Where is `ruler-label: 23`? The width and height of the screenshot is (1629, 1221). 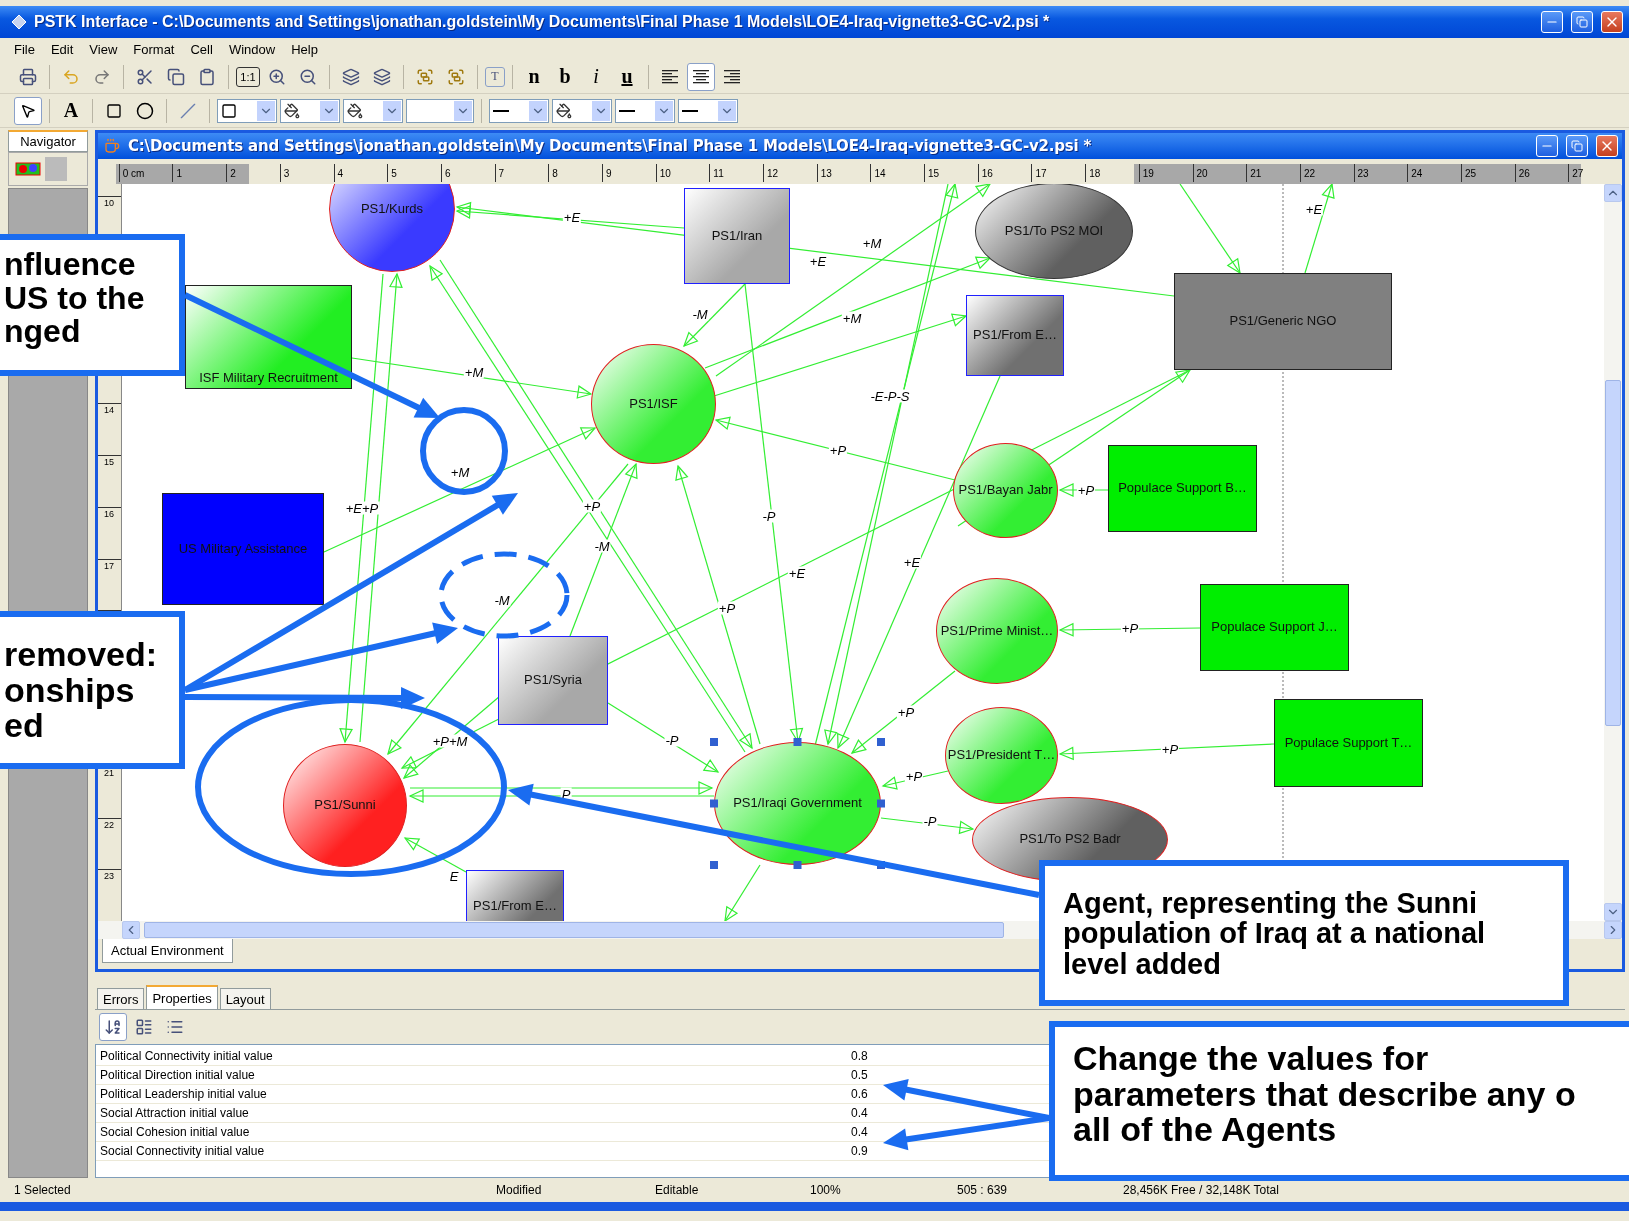 ruler-label: 23 is located at coordinates (1380, 173).